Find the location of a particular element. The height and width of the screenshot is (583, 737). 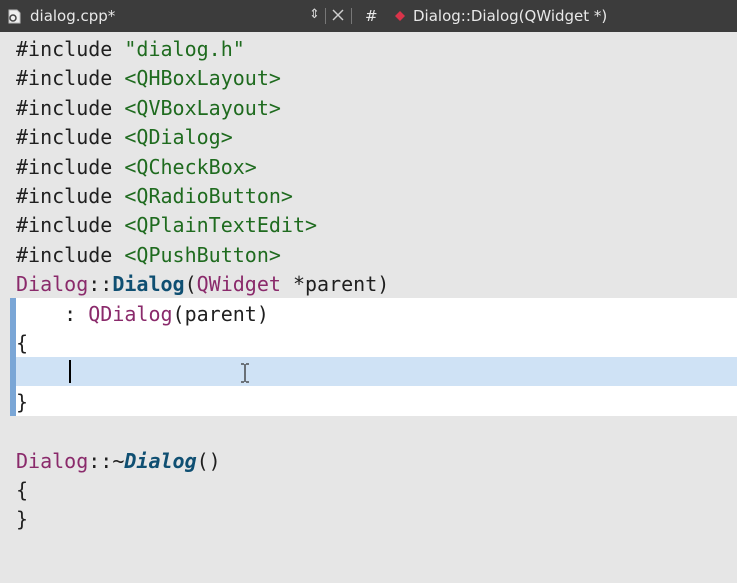

code-token: <QRadioButton> is located at coordinates (208, 196).